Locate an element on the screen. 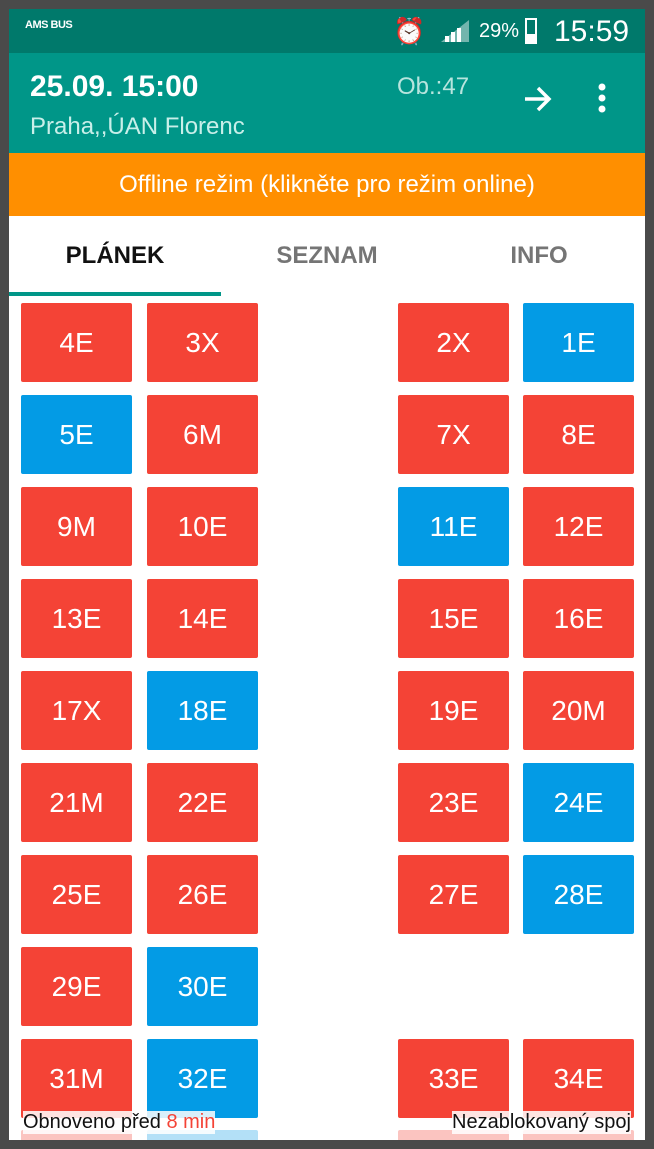 Image resolution: width=654 pixels, height=1149 pixels. seat-2x: 2X is located at coordinates (453, 342).